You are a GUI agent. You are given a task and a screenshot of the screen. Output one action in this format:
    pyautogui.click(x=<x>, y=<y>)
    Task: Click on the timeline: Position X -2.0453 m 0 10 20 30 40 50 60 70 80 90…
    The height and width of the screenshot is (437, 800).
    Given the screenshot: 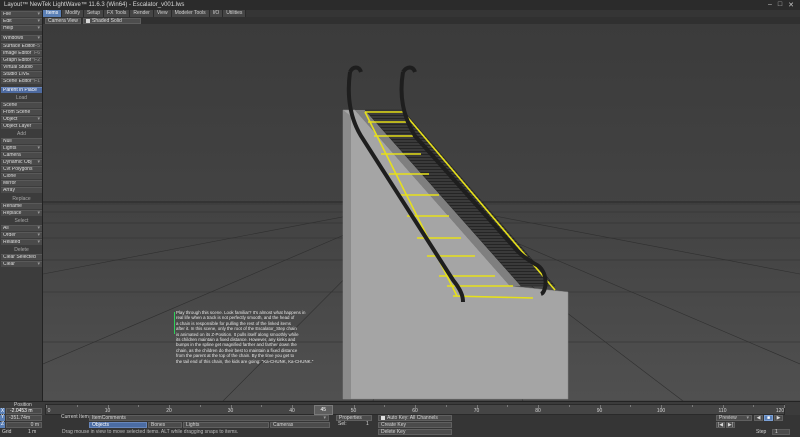 What is the action you would take?
    pyautogui.click(x=400, y=408)
    